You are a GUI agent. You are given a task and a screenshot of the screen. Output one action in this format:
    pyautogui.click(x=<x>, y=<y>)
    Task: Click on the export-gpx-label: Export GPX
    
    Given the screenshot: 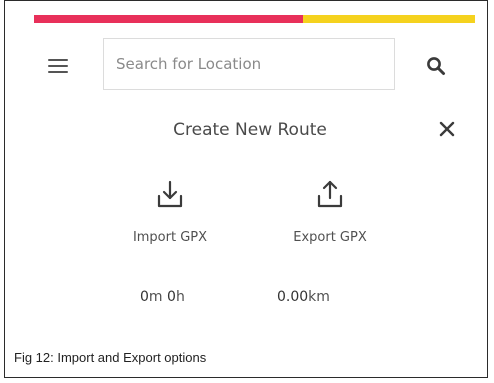 What is the action you would take?
    pyautogui.click(x=330, y=237)
    